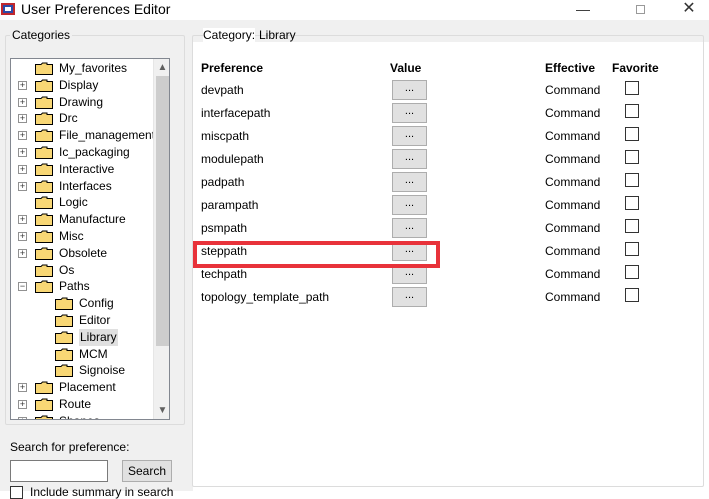 The width and height of the screenshot is (709, 499). What do you see at coordinates (82, 337) in the screenshot?
I see `tree-item: Library` at bounding box center [82, 337].